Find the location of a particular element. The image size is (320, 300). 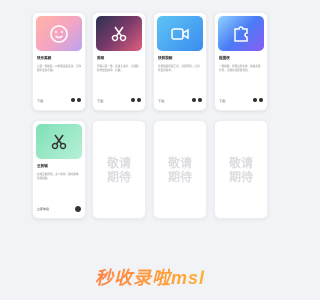

video-camera-icon is located at coordinates (180, 33).